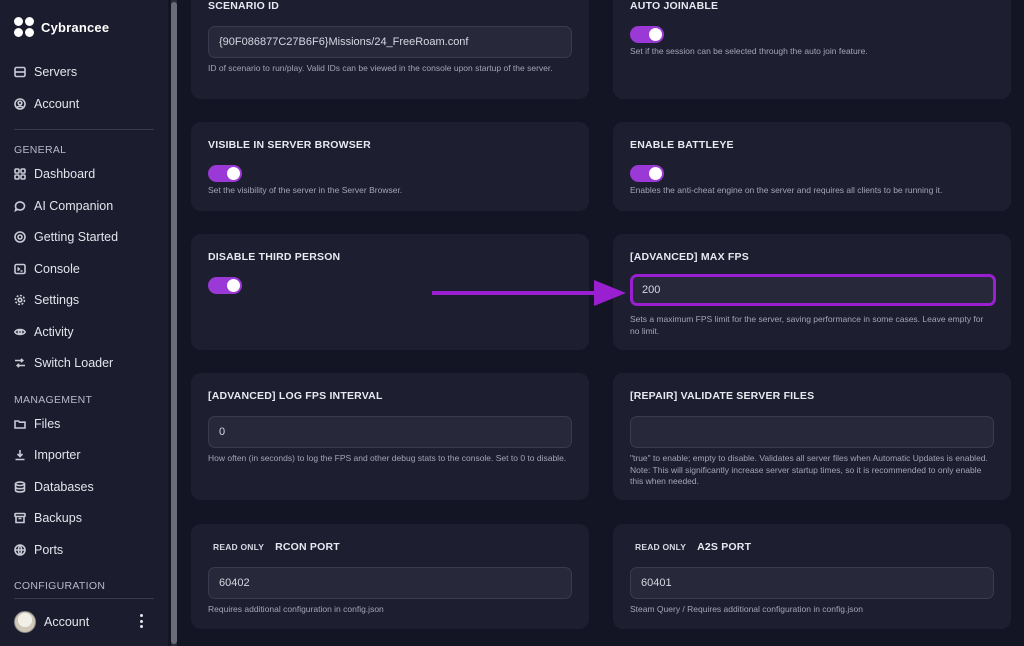  I want to click on section-label-general: GENERAL, so click(40, 150).